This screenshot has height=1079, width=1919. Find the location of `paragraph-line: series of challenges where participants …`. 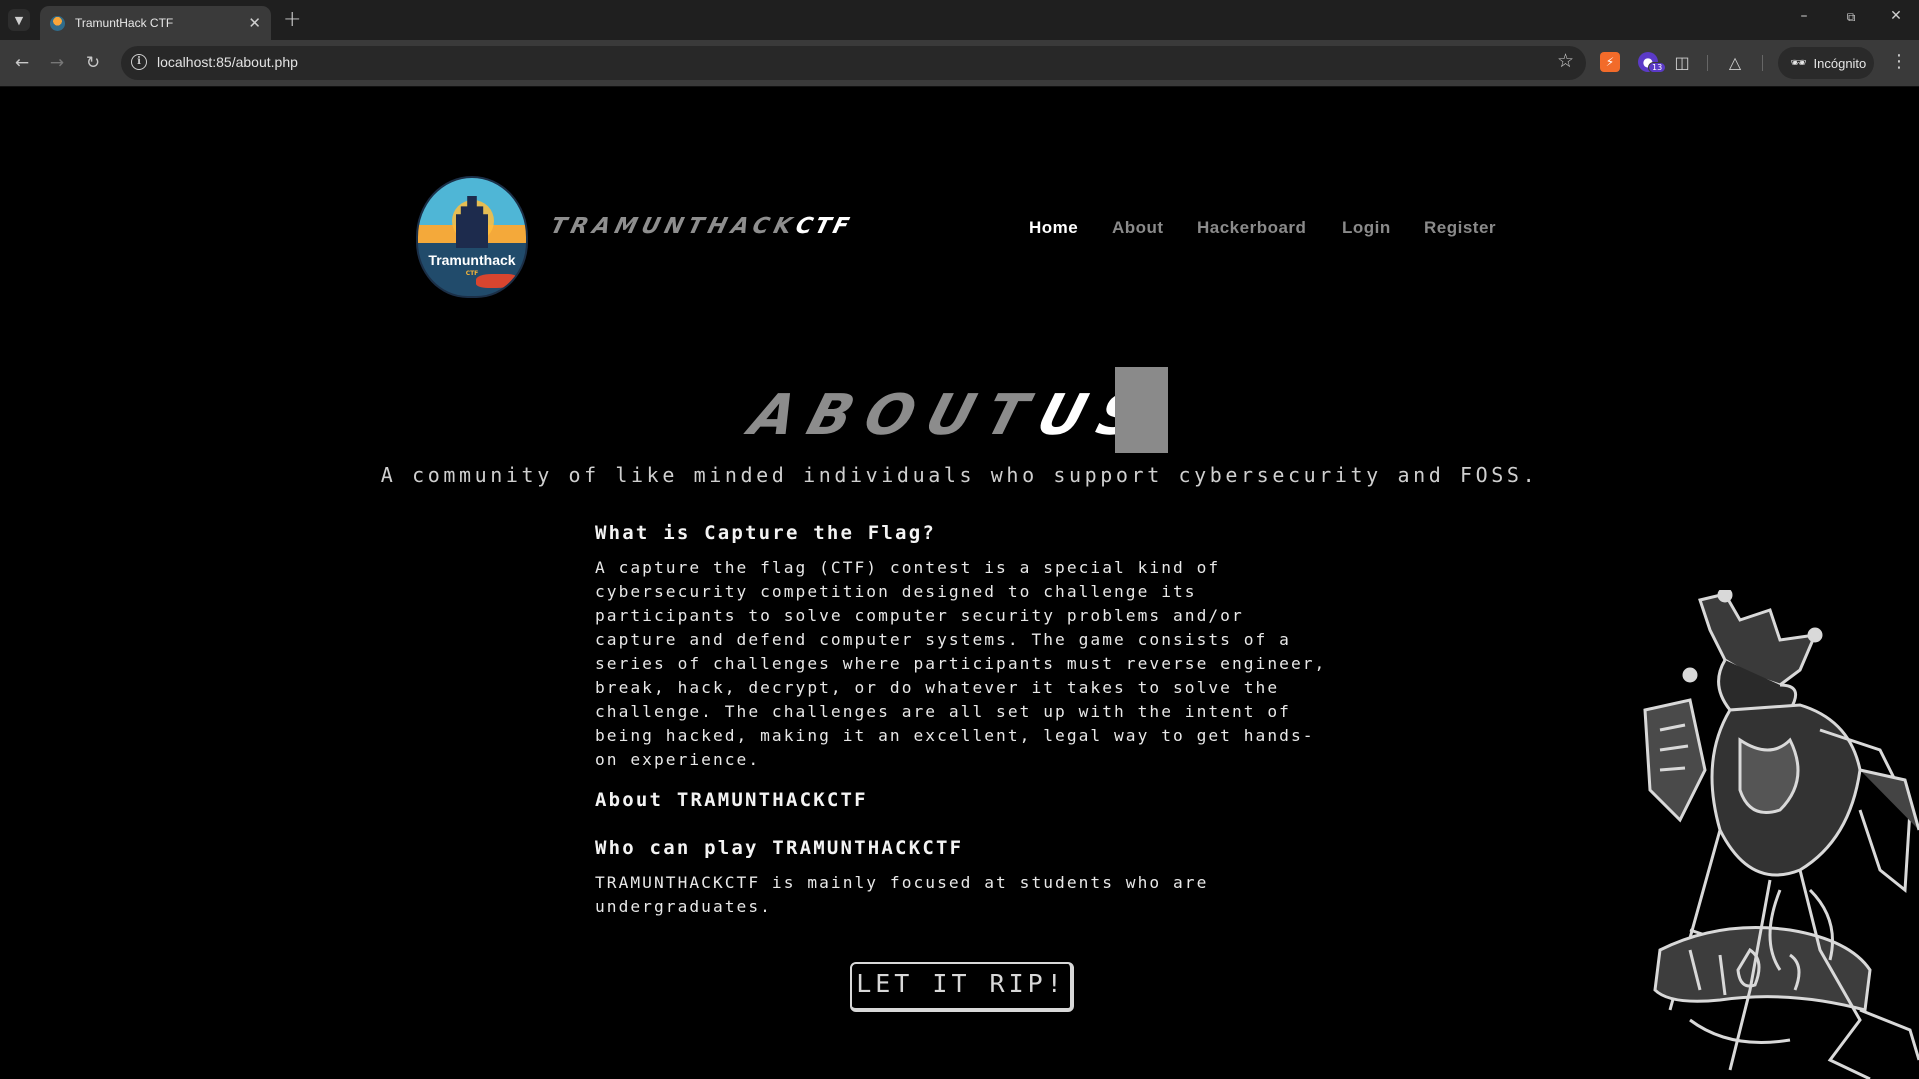

paragraph-line: series of challenges where participants … is located at coordinates (961, 663).